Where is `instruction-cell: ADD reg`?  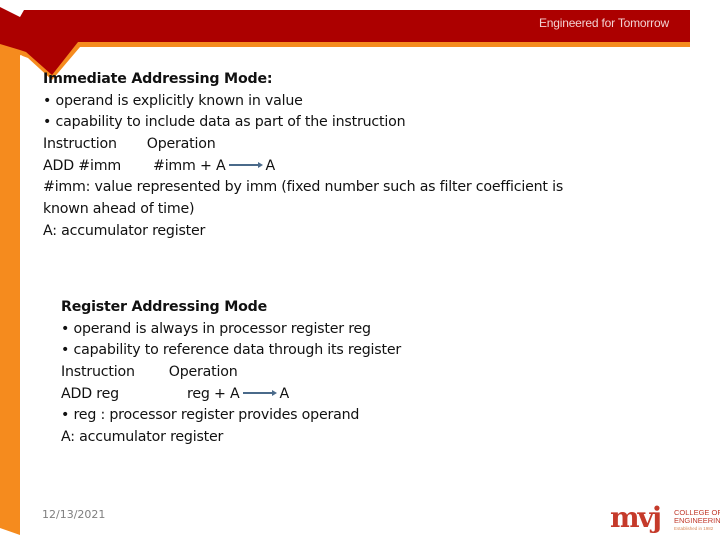
instruction-cell: ADD reg is located at coordinates (90, 393).